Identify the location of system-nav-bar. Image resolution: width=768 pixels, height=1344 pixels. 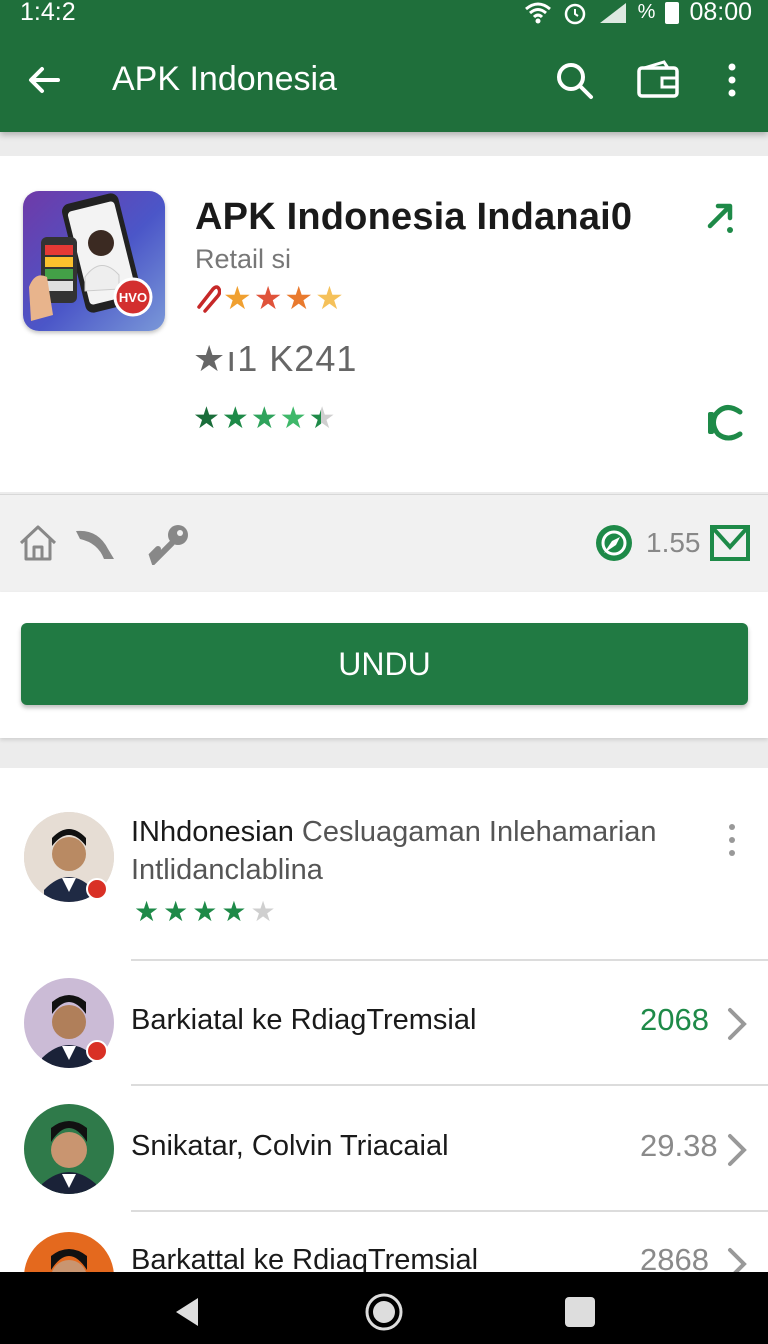
(384, 1308).